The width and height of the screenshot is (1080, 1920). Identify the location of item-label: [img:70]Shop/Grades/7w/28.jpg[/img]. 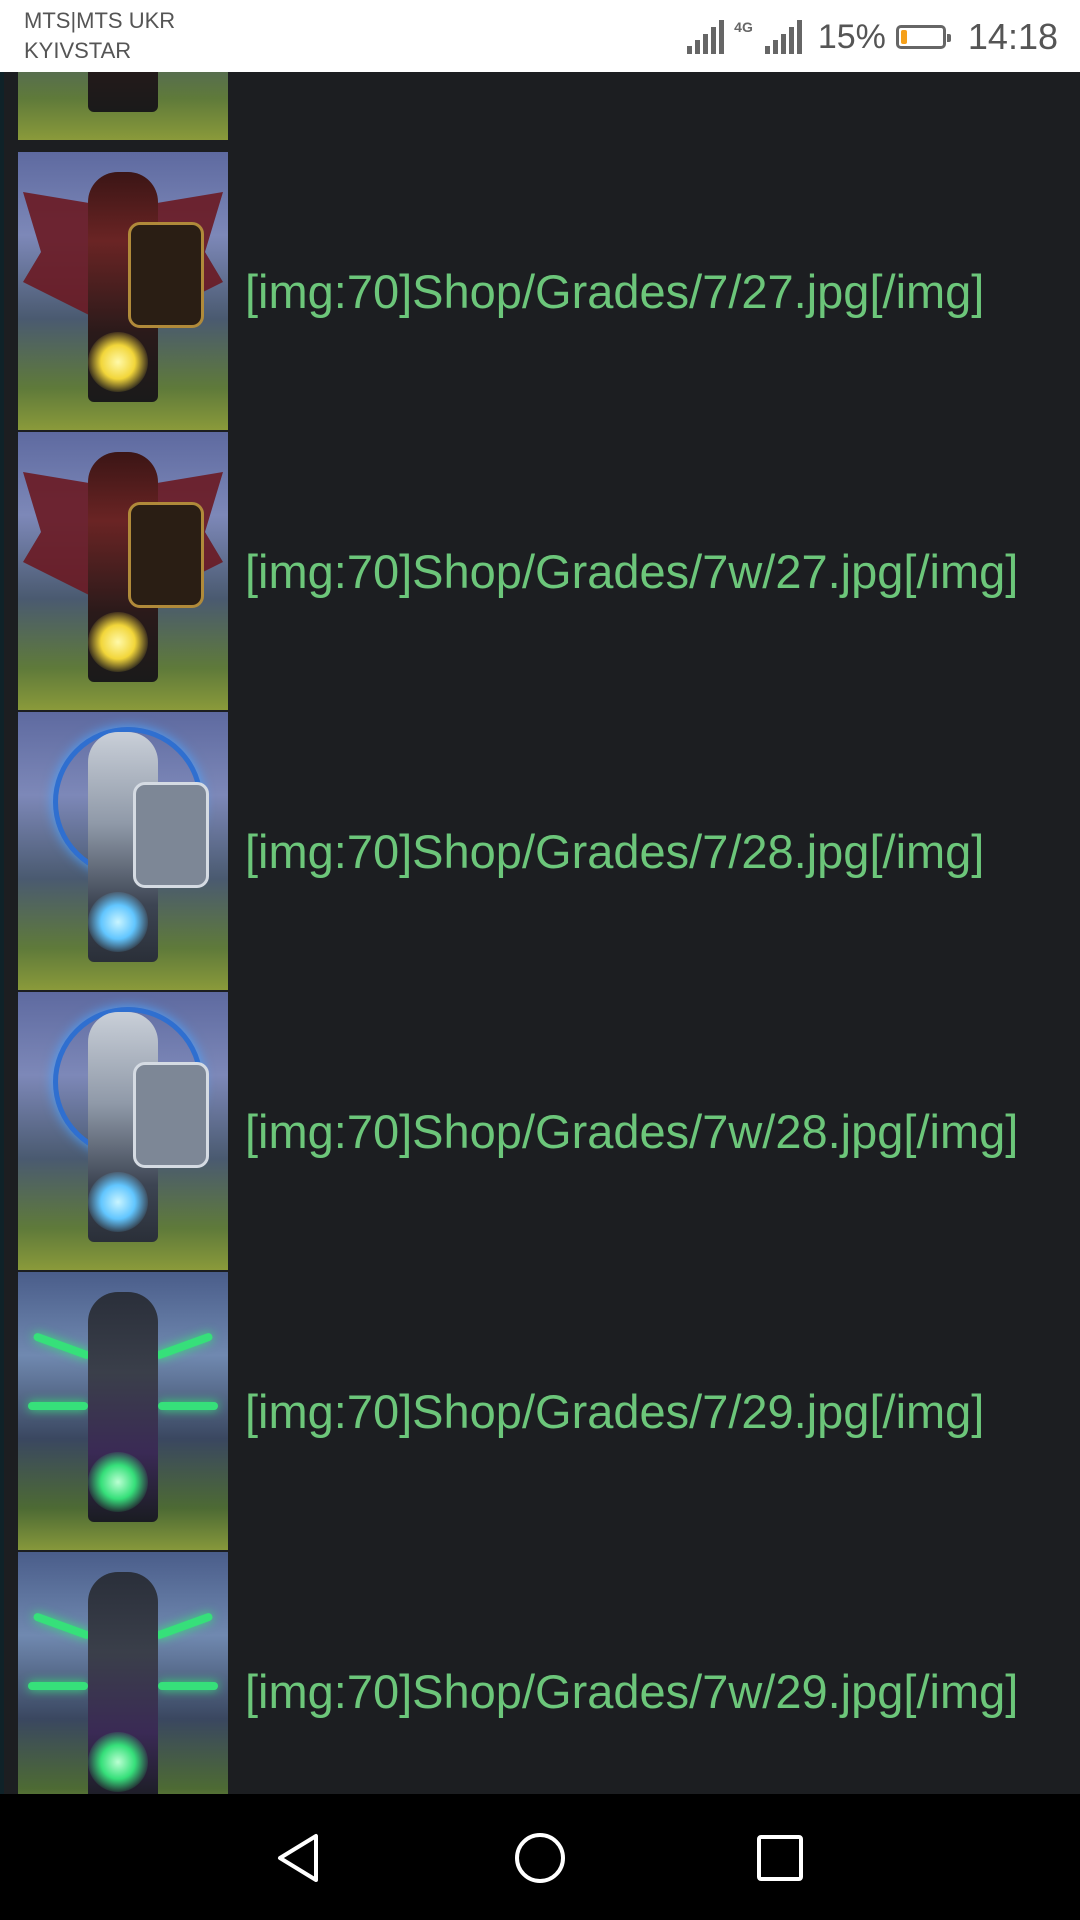
(632, 1131).